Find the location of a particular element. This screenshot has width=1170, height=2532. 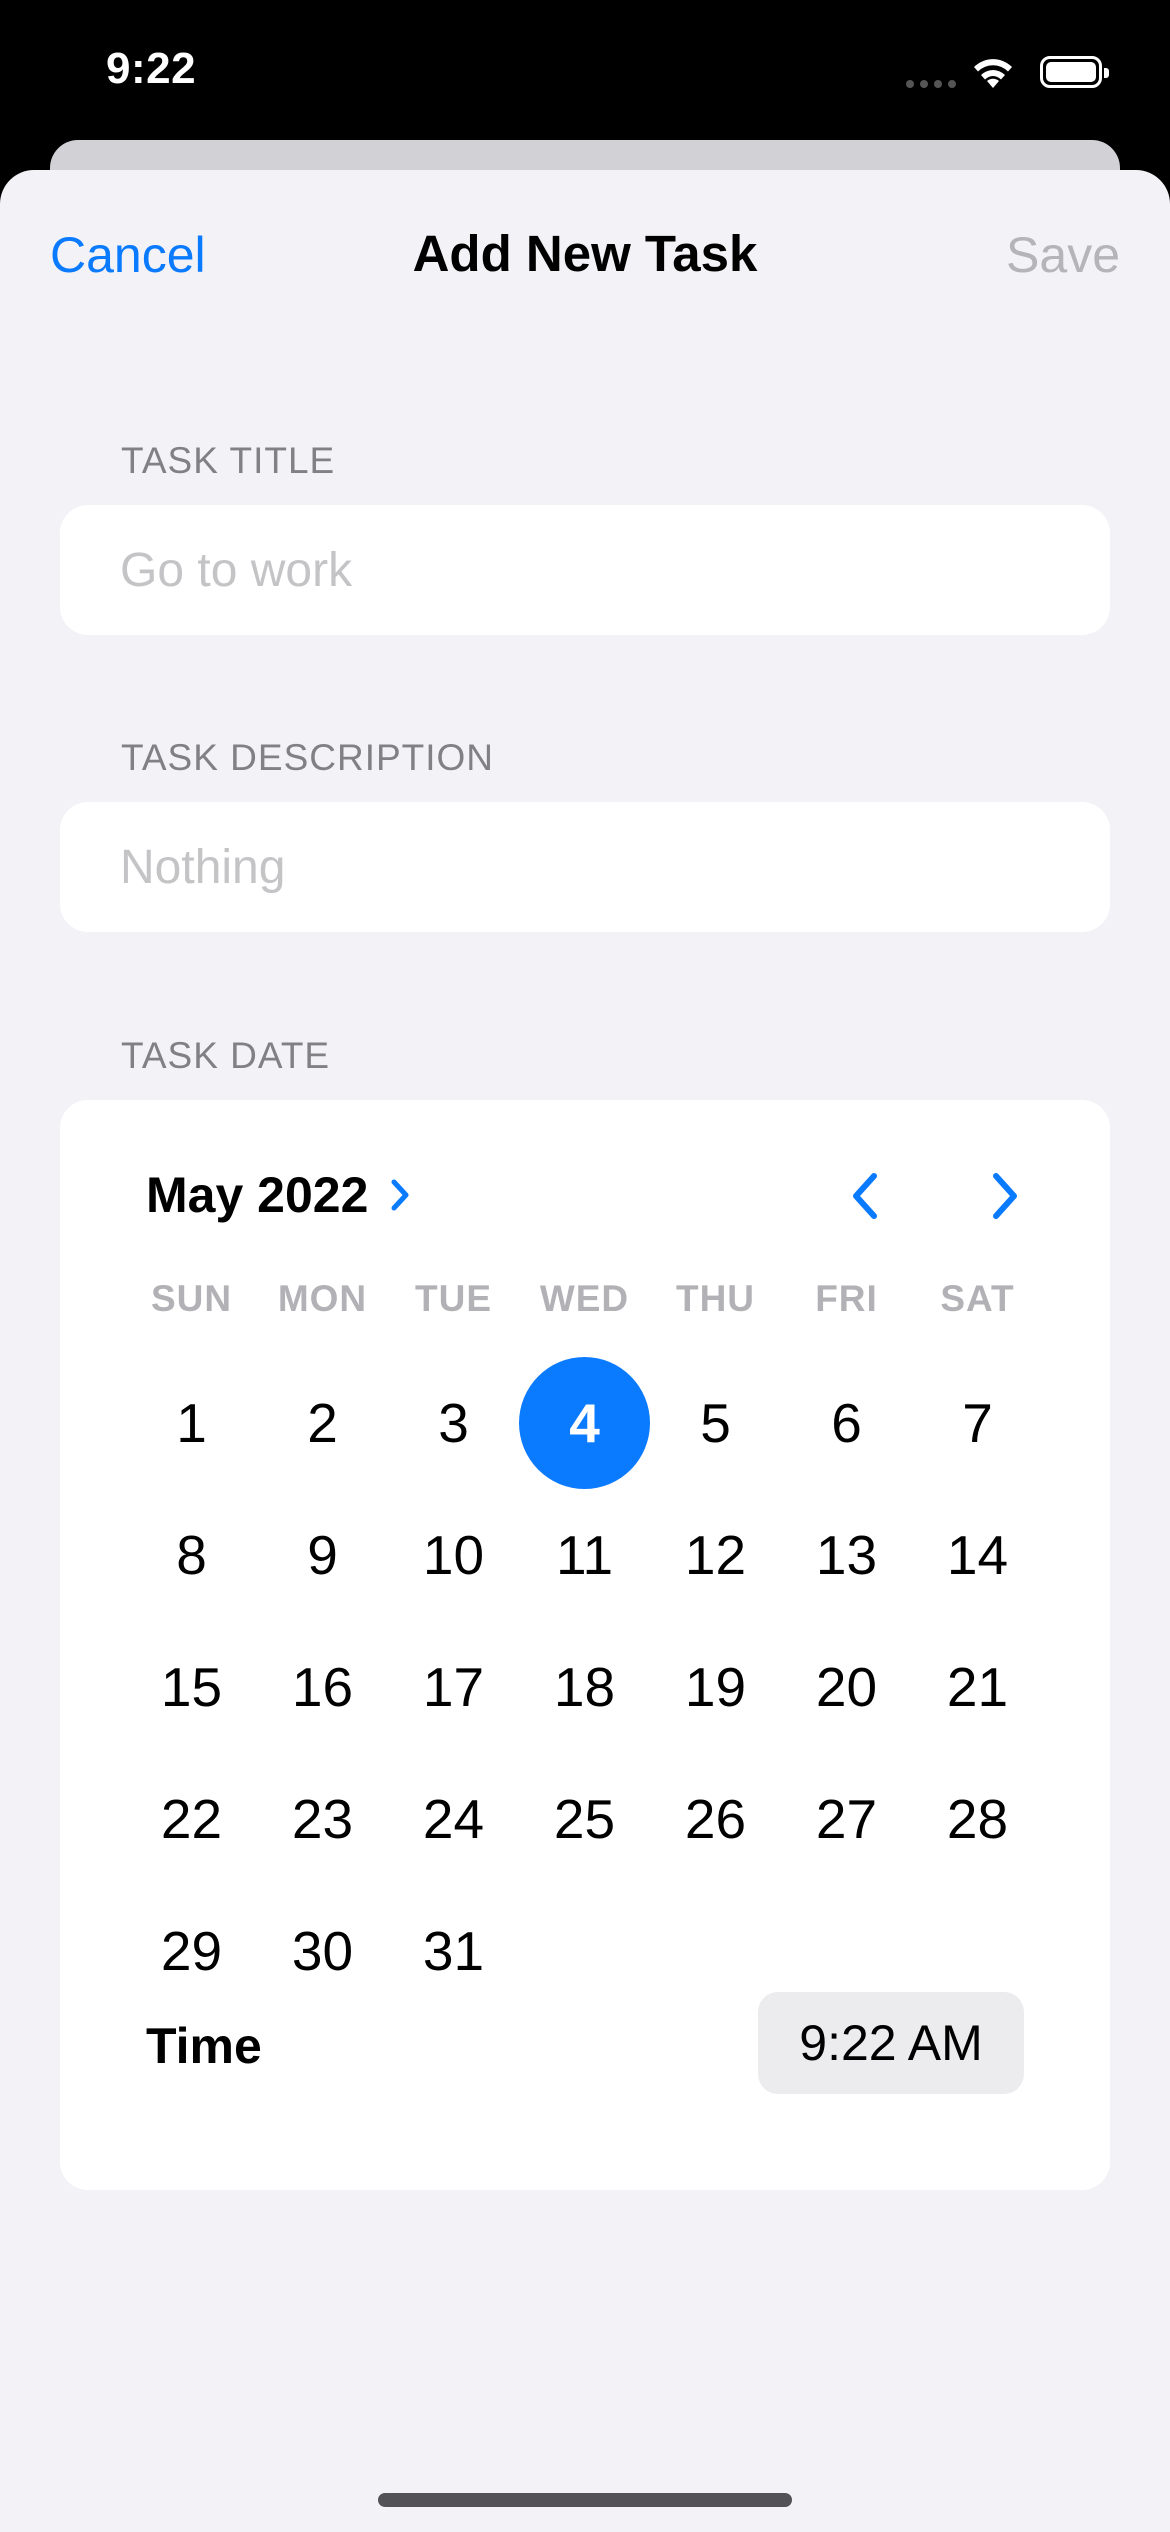

weekday-label-sun: SUN is located at coordinates (191, 1298).